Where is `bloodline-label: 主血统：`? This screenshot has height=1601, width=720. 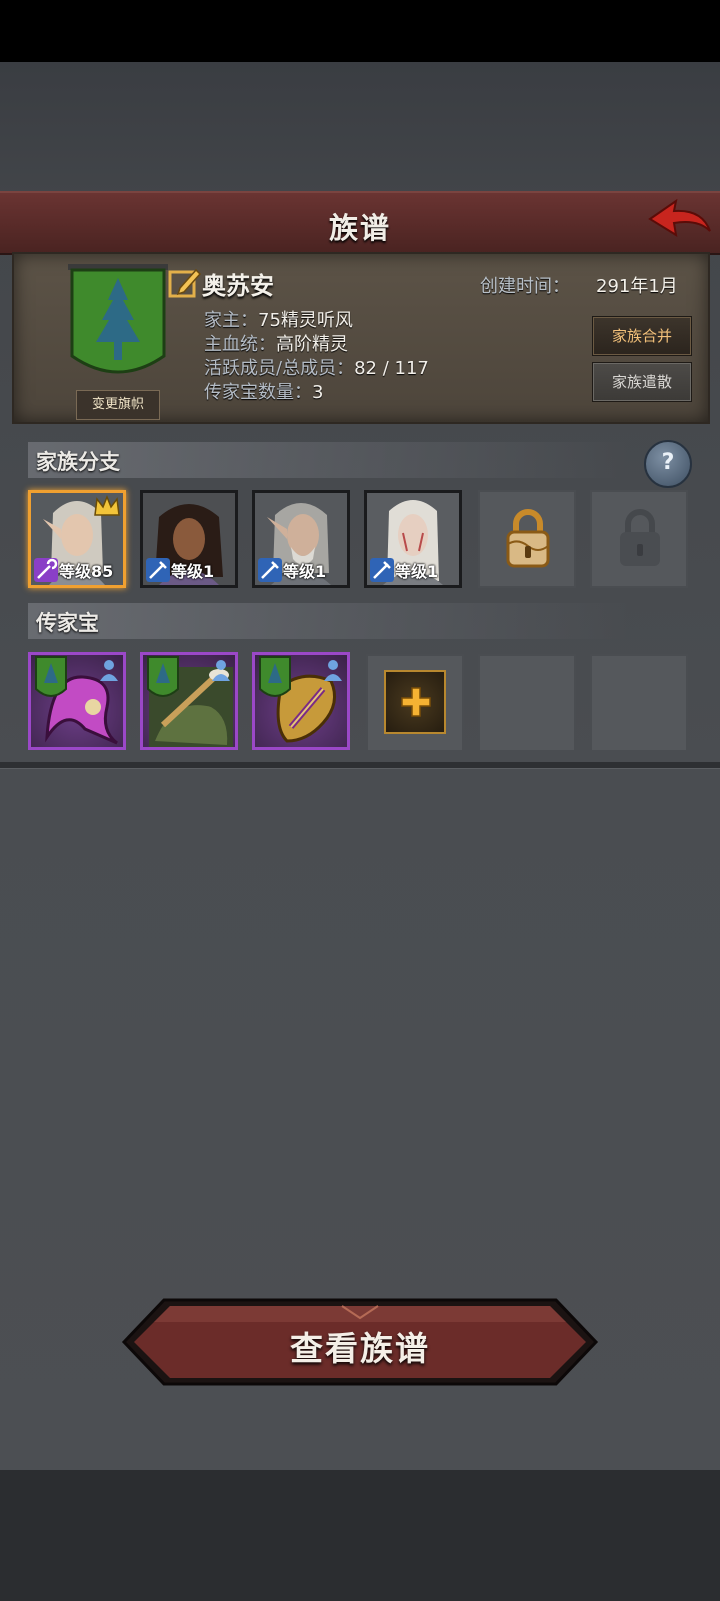 bloodline-label: 主血统： is located at coordinates (240, 344).